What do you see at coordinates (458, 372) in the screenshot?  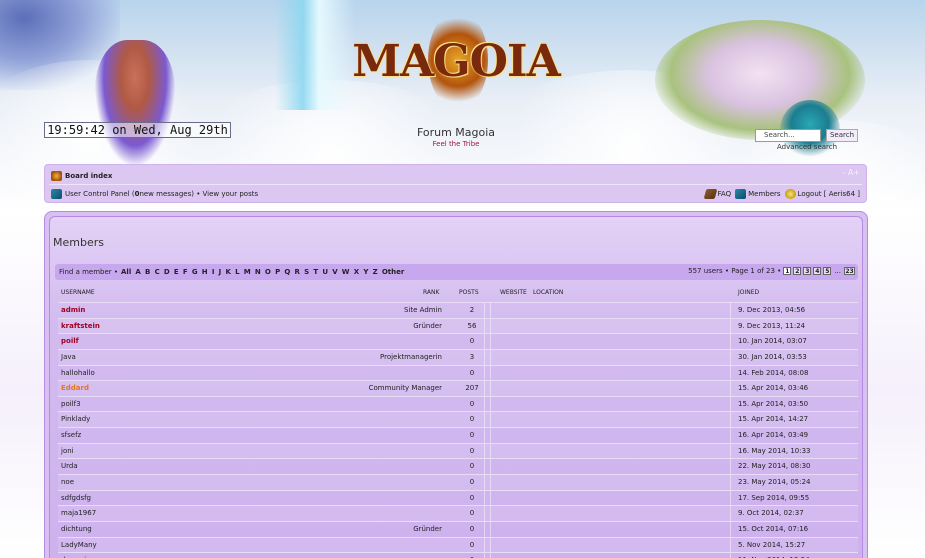 I see `table-row: hallohallo 0 14. Feb 2014, 08:08` at bounding box center [458, 372].